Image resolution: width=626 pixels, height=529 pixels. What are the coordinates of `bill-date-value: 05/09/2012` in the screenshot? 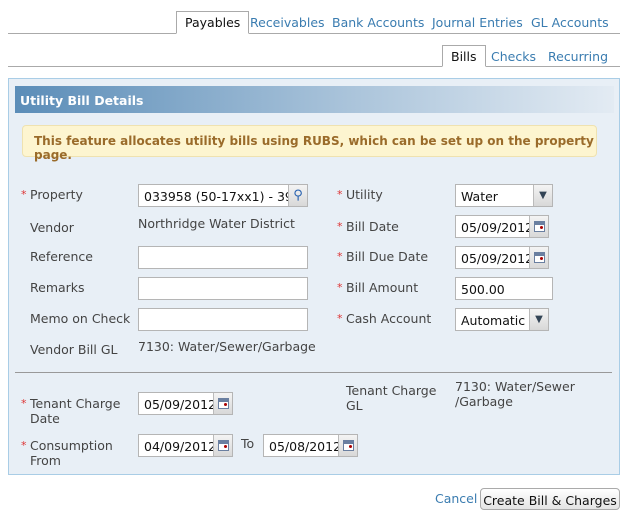 It's located at (497, 227).